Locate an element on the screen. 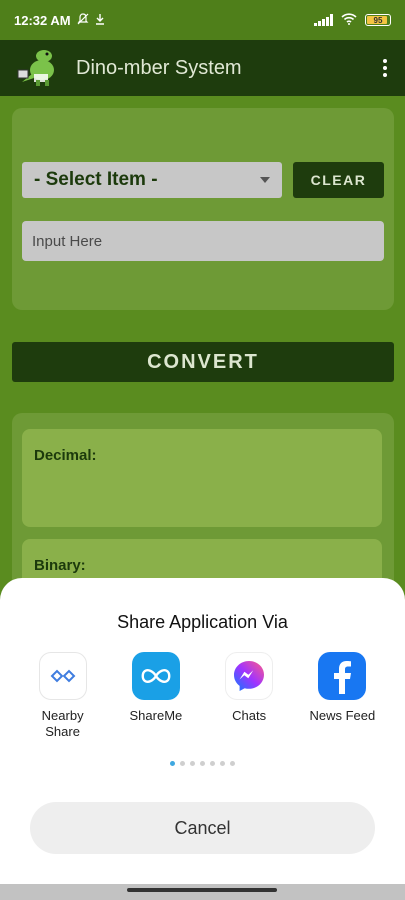  share-targets: Nearby Share ShareMe Chats News Feed is located at coordinates (202, 696).